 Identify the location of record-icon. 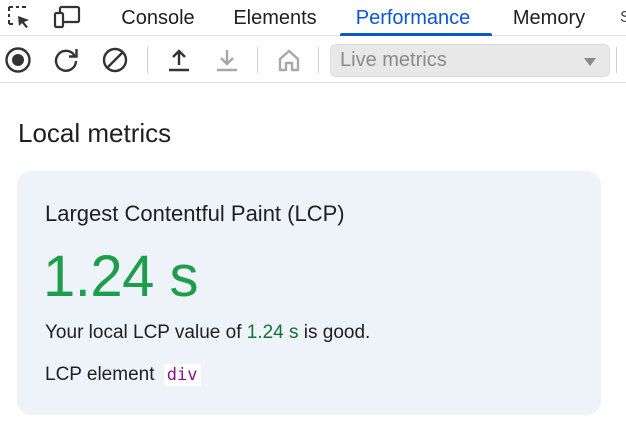
(18, 60).